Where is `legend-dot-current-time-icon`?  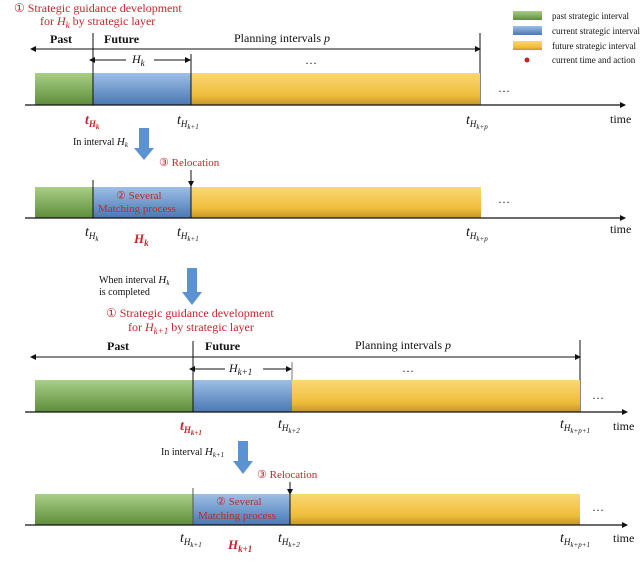
legend-dot-current-time-icon is located at coordinates (527, 60).